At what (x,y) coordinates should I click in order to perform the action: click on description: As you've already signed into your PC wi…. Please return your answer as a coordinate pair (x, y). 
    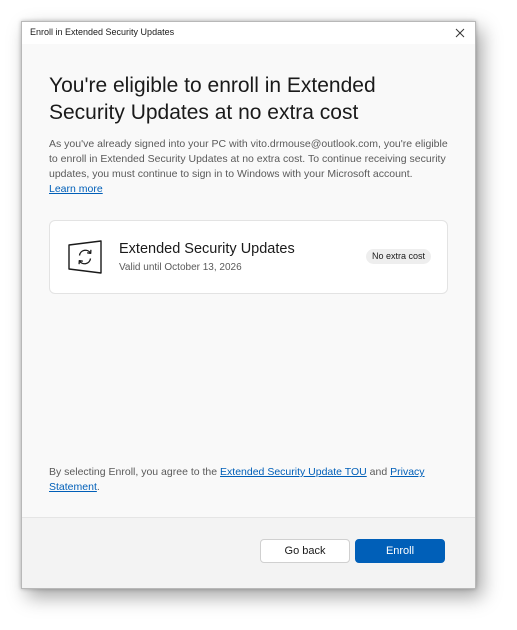
    Looking at the image, I should click on (254, 167).